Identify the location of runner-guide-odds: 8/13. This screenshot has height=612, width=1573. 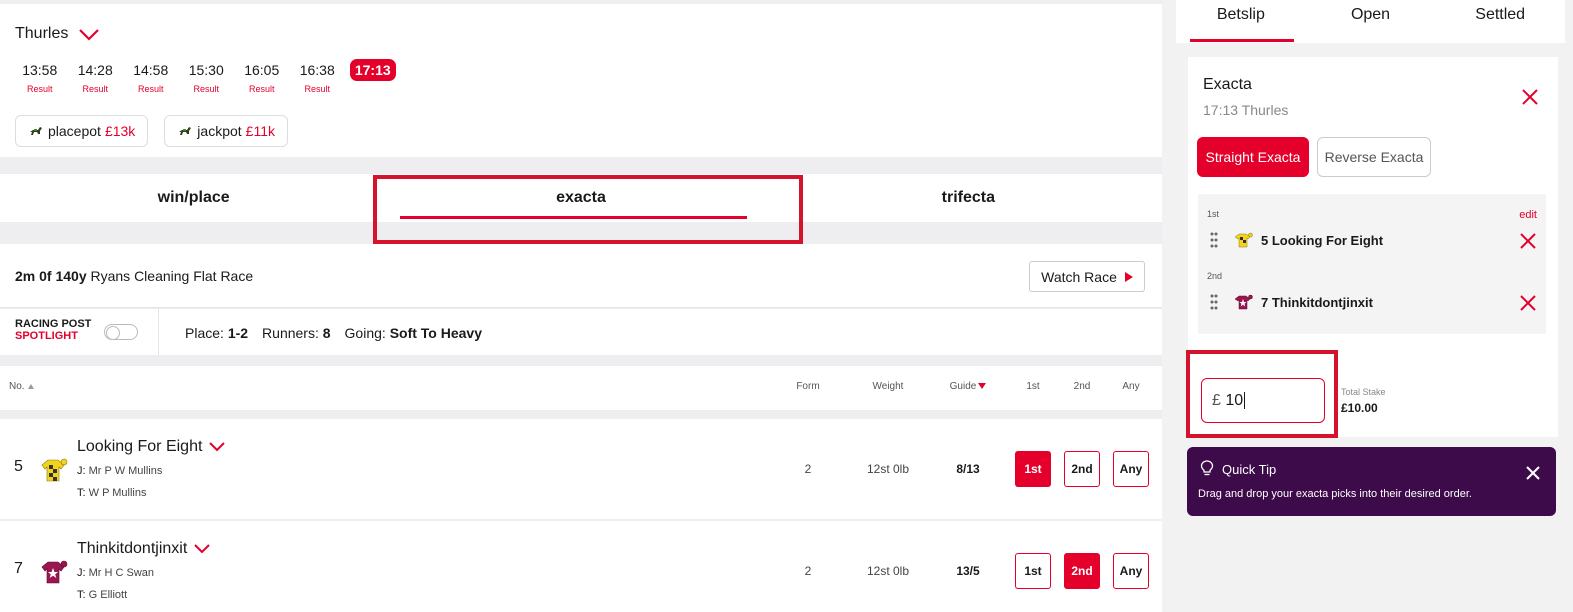
(968, 469).